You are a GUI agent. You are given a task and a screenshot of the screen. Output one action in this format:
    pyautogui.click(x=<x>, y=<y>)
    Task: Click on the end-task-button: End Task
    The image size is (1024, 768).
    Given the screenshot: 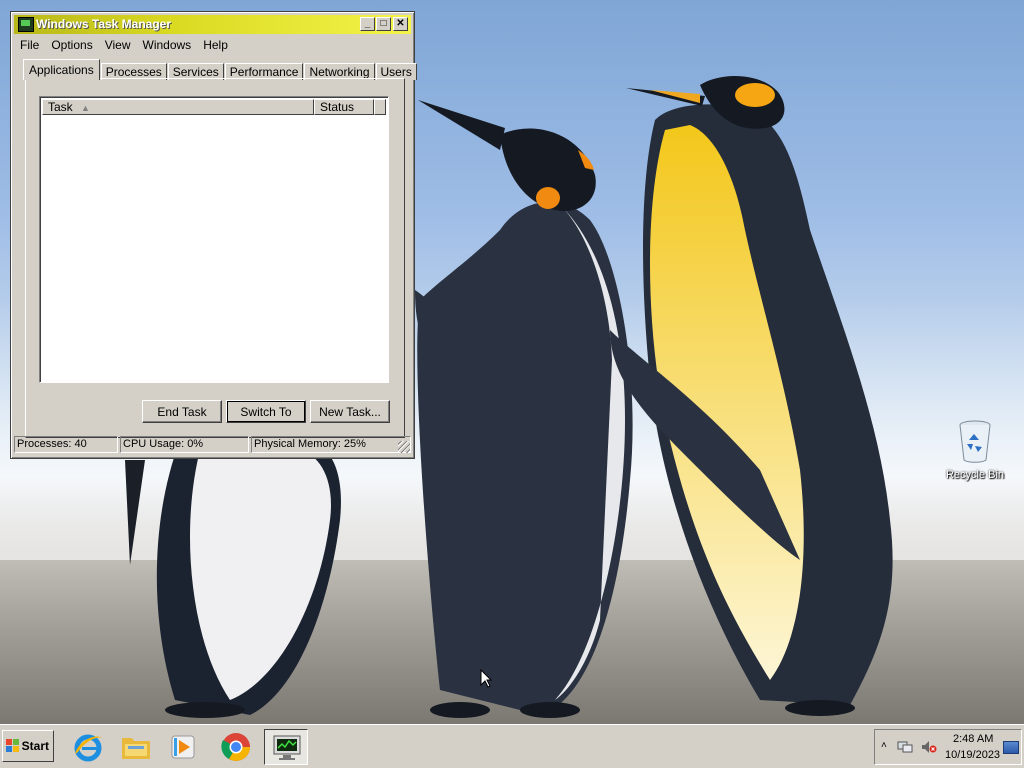 What is the action you would take?
    pyautogui.click(x=182, y=411)
    